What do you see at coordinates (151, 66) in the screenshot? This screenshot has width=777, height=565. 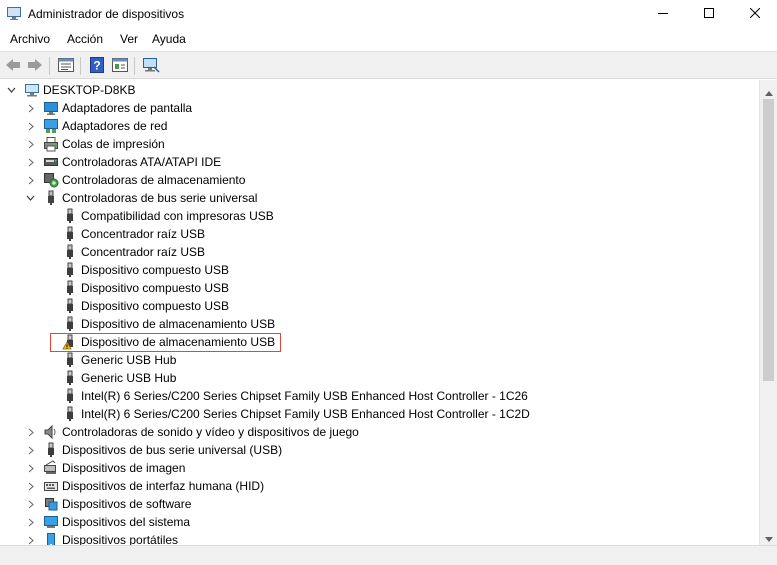 I see `scan-hardware-button` at bounding box center [151, 66].